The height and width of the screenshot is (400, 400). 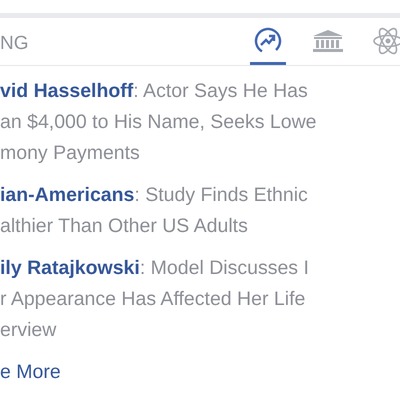 I want to click on atom-icon, so click(x=386, y=40).